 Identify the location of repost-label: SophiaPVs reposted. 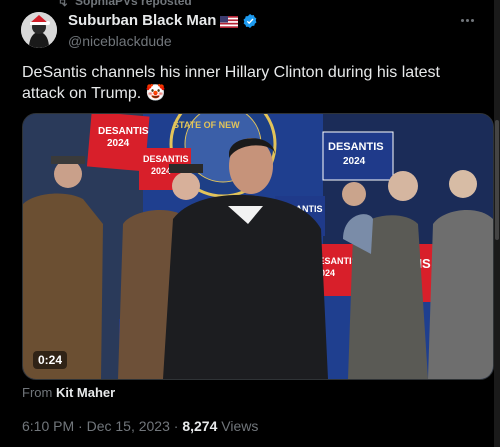
(133, 4).